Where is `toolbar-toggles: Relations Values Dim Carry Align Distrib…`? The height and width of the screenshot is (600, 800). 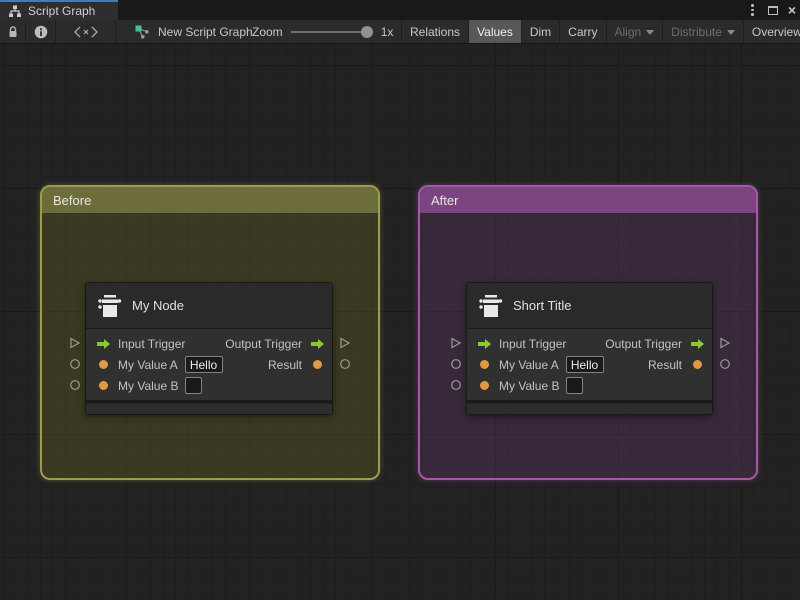
toolbar-toggles: Relations Values Dim Carry Align Distrib… is located at coordinates (600, 31).